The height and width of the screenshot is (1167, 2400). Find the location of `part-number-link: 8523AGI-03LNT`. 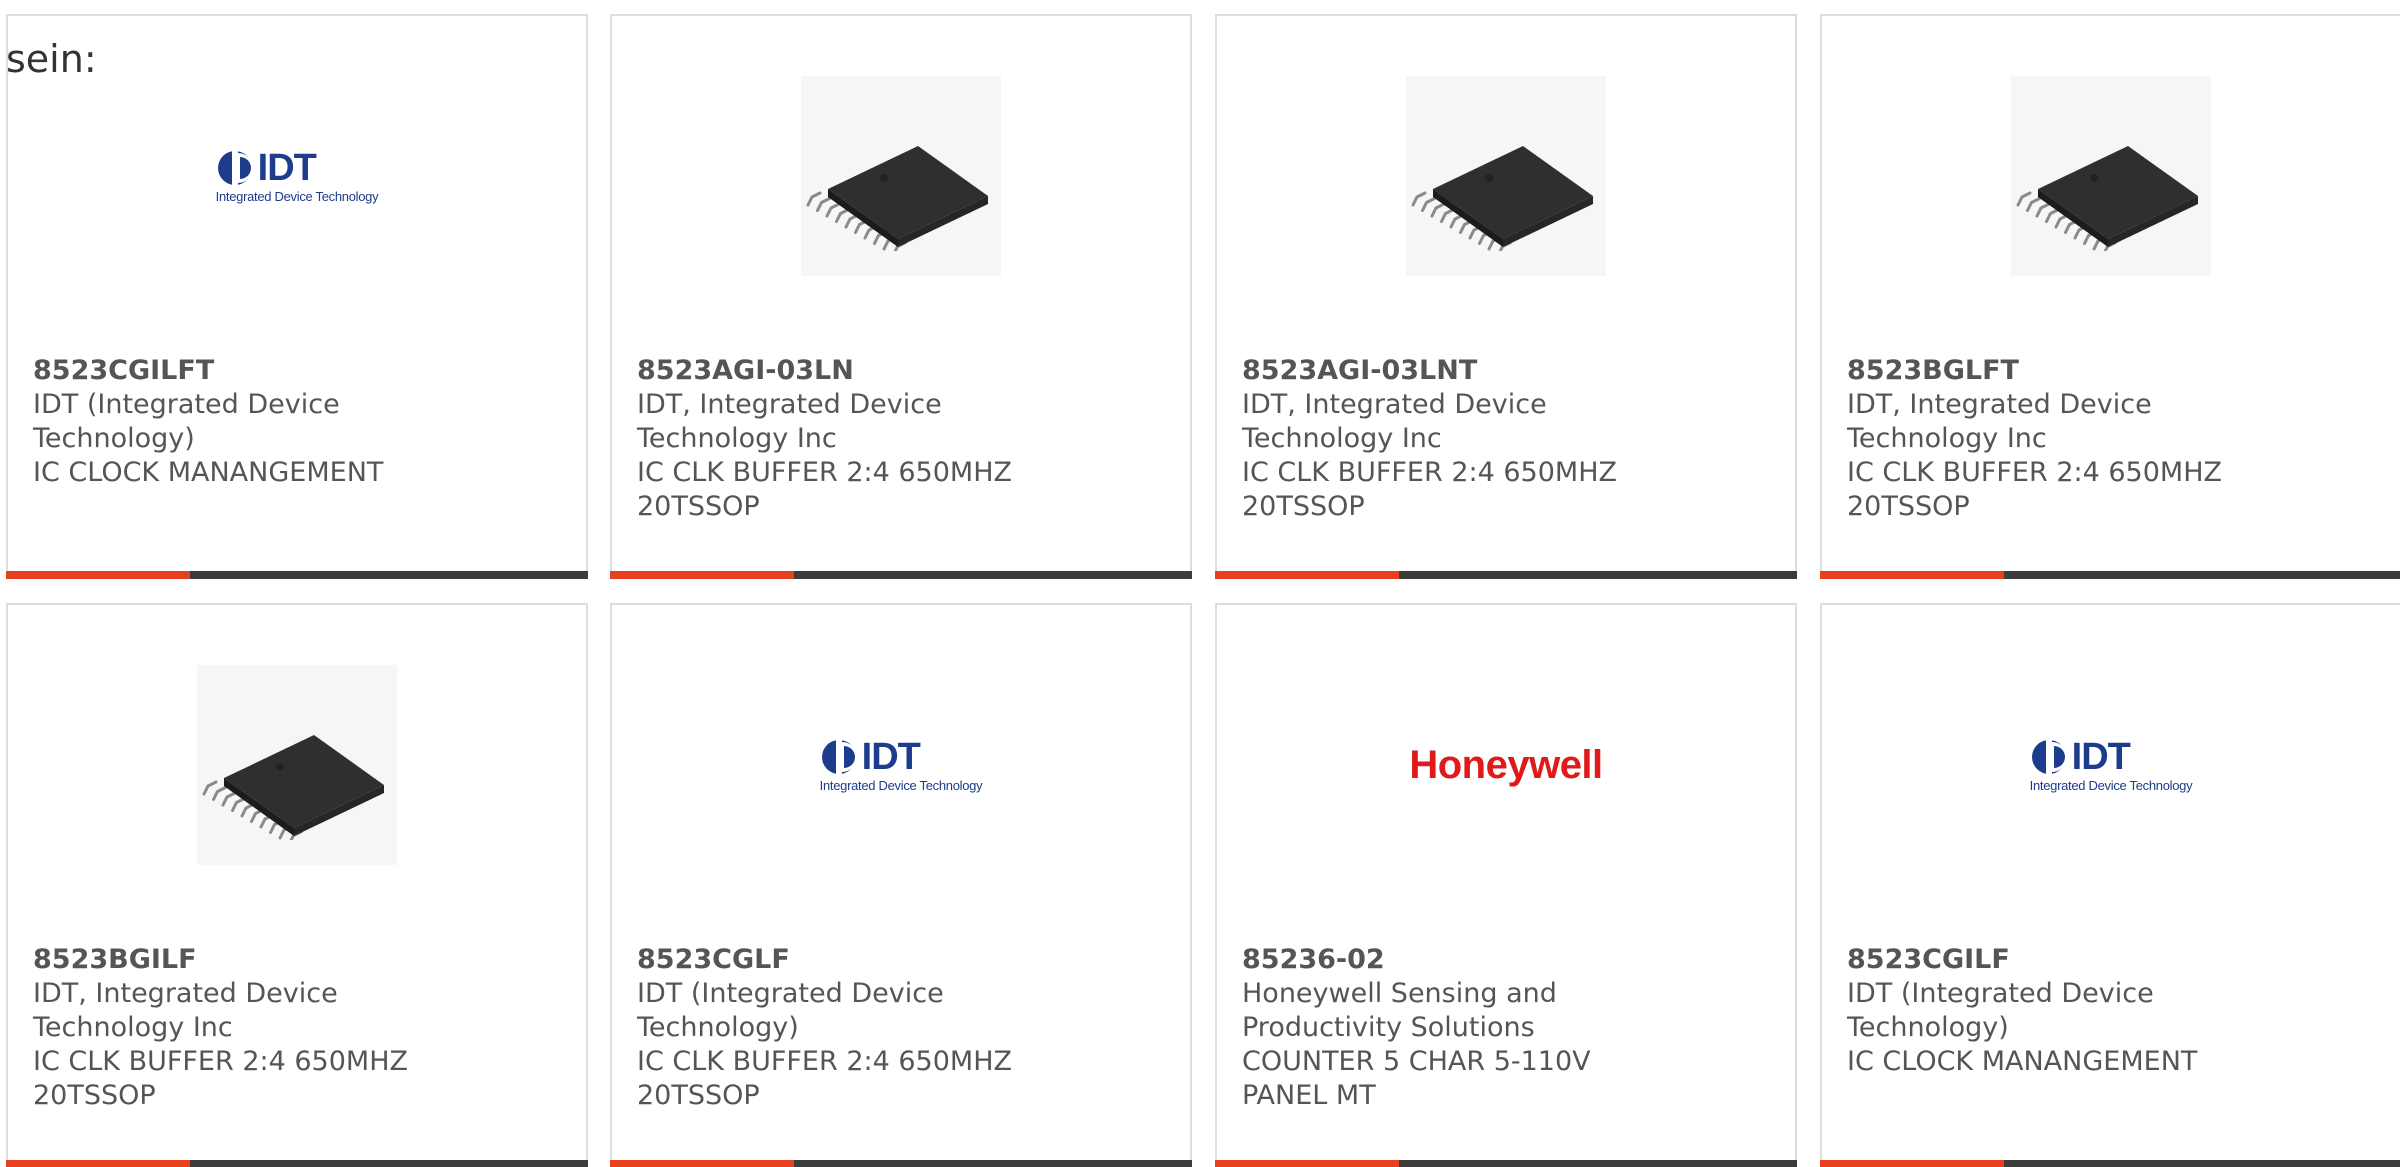

part-number-link: 8523AGI-03LNT is located at coordinates (1452, 371).